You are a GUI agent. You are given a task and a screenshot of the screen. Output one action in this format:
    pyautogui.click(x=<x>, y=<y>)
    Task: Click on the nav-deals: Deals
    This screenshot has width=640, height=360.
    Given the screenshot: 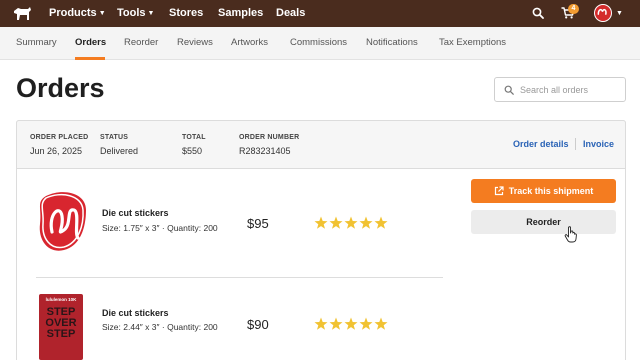 What is the action you would take?
    pyautogui.click(x=290, y=13)
    